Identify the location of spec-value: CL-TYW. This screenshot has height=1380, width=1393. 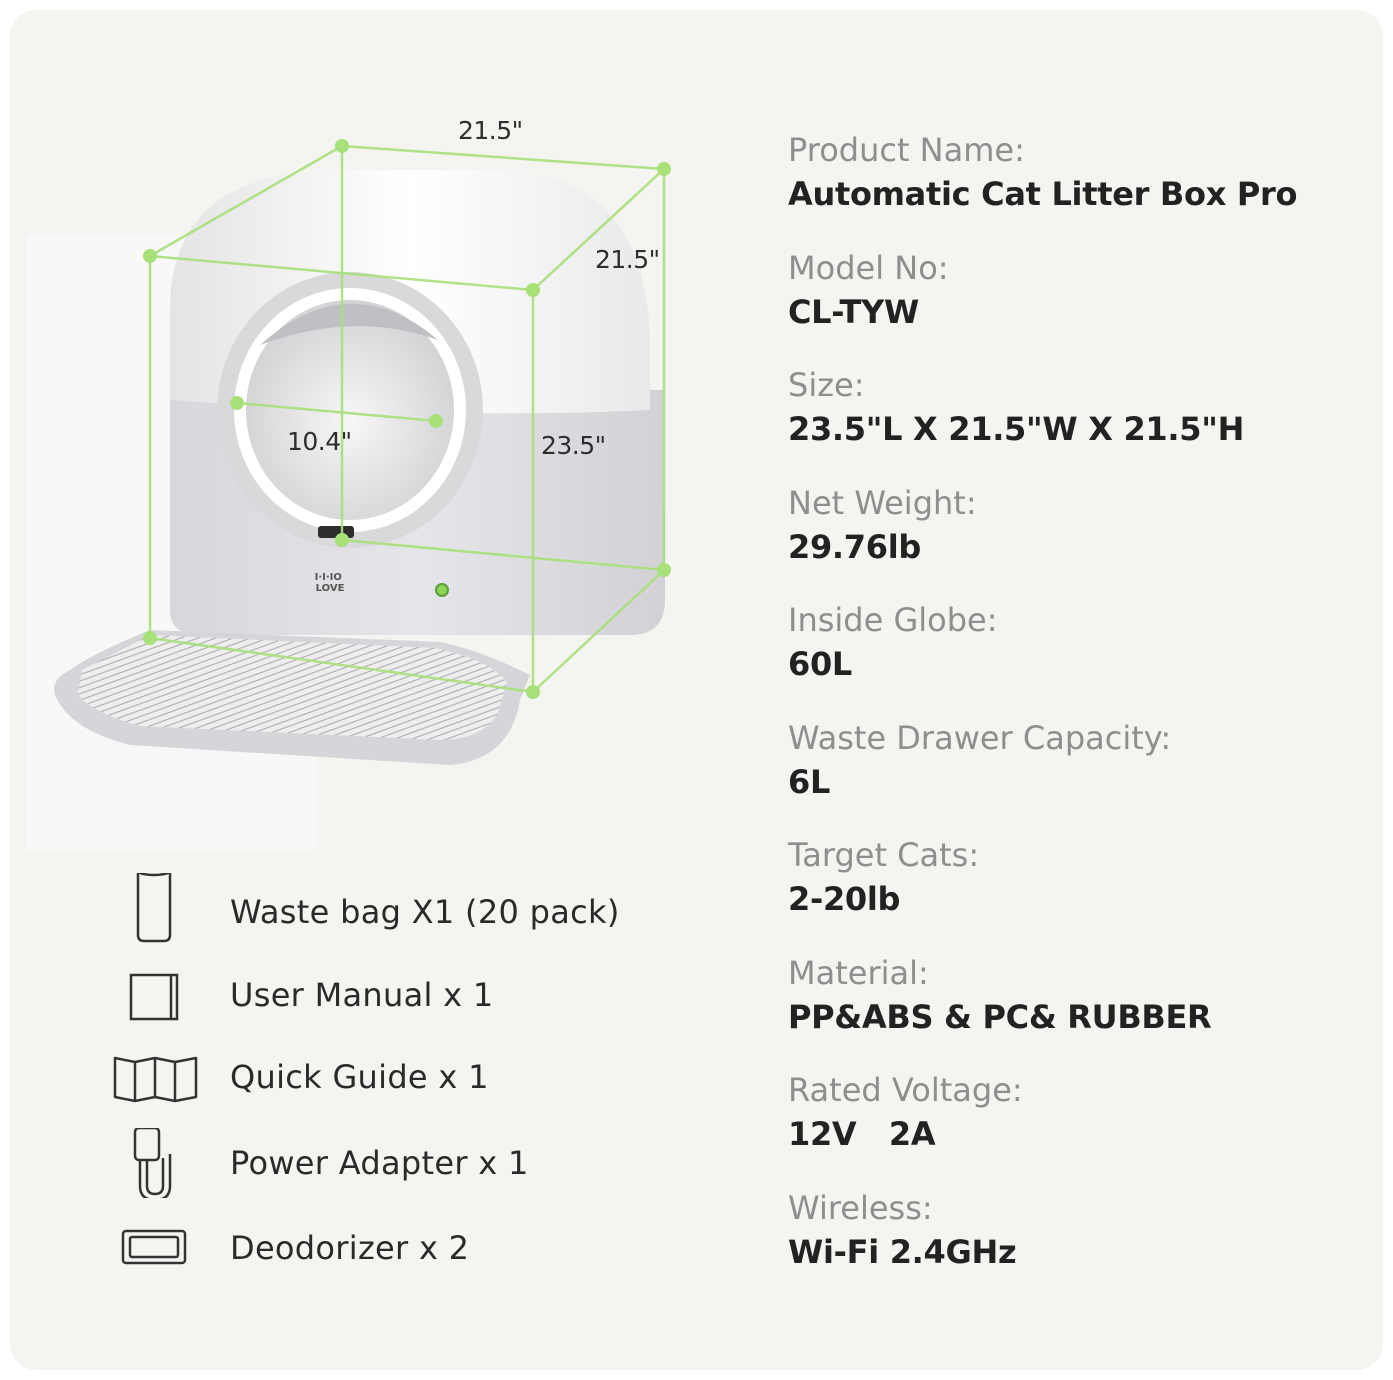
(853, 311).